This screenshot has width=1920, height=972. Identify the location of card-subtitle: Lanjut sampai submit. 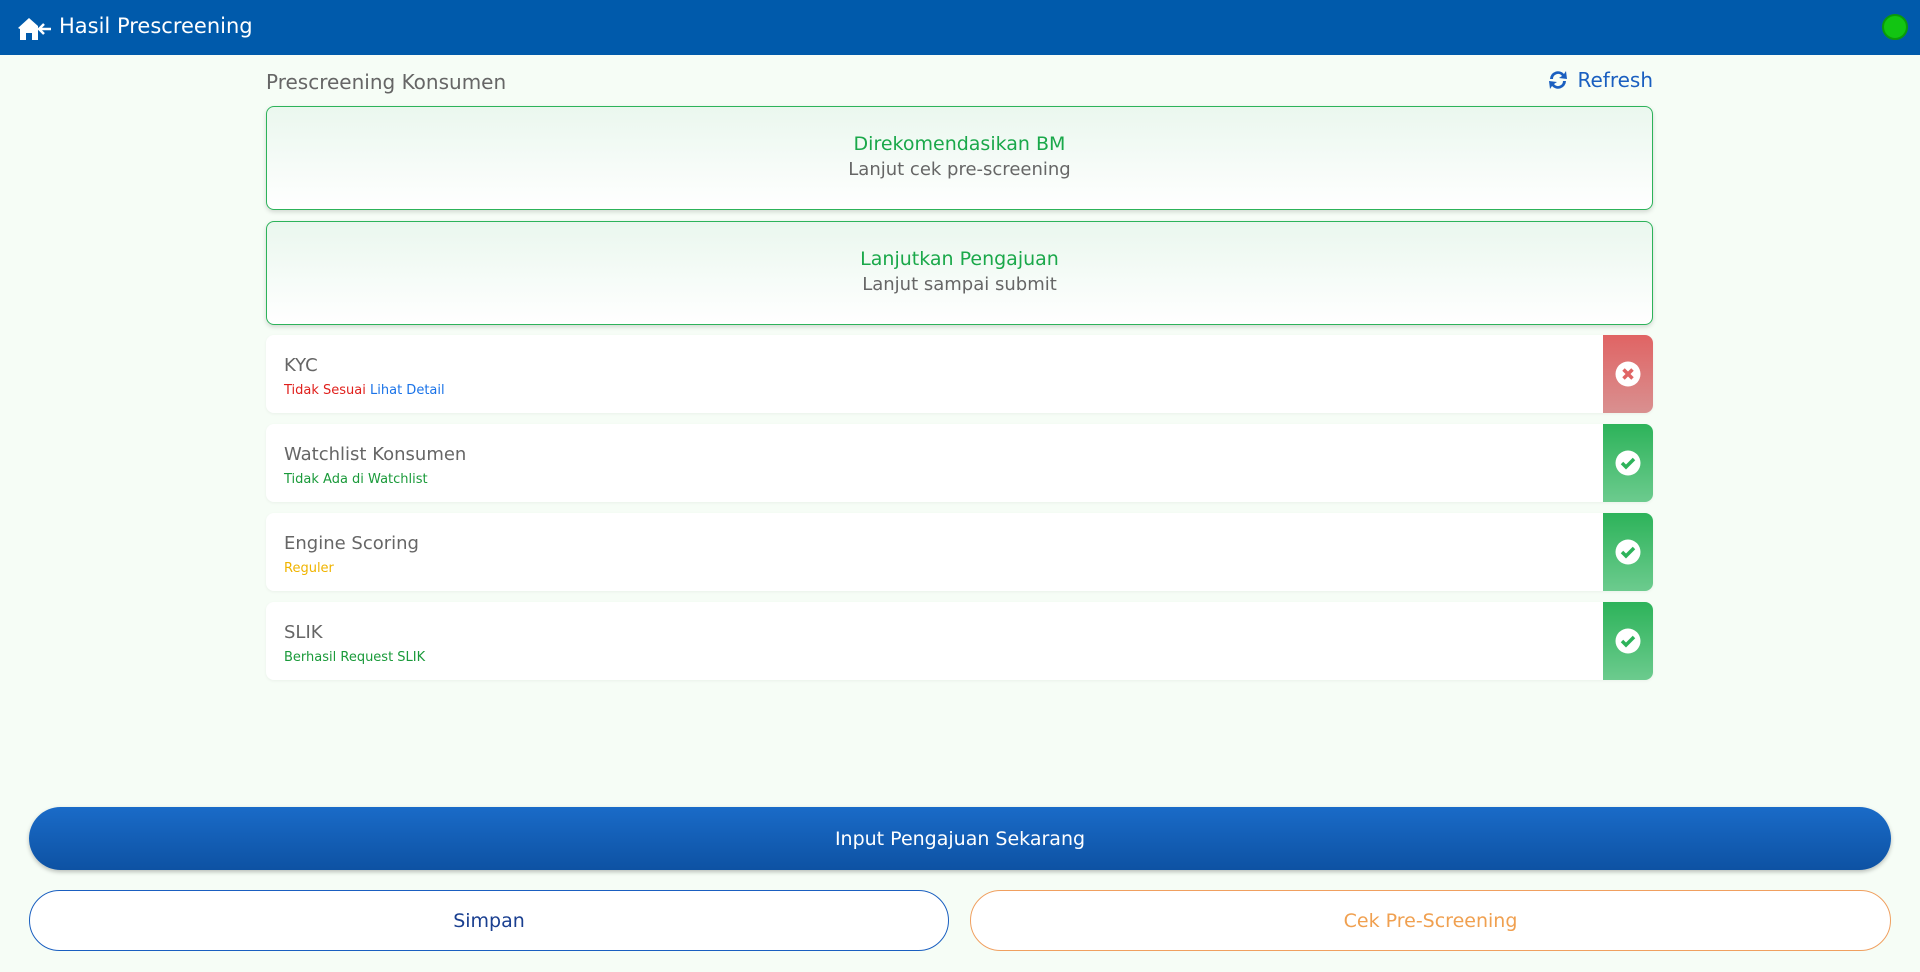
(959, 284).